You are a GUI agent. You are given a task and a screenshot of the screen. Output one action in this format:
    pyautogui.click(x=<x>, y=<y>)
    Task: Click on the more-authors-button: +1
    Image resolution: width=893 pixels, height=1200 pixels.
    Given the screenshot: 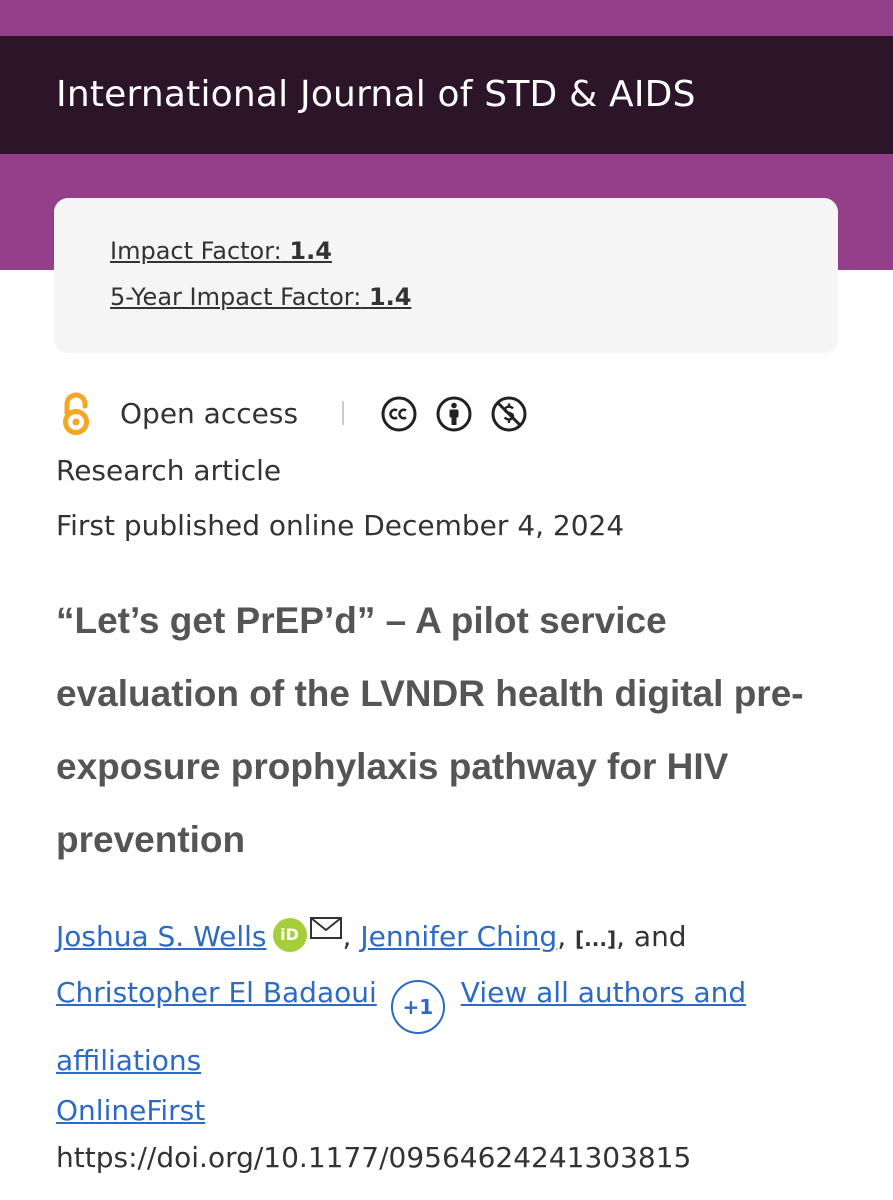 What is the action you would take?
    pyautogui.click(x=417, y=1007)
    